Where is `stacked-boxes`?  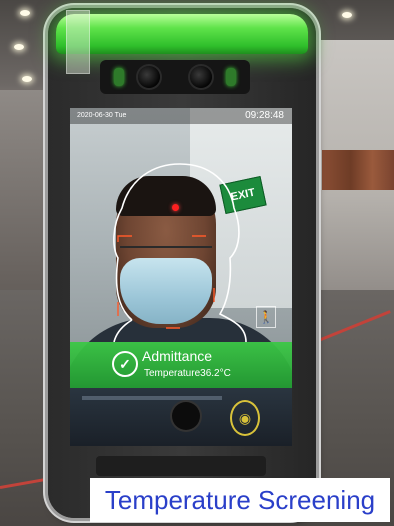 stacked-boxes is located at coordinates (358, 170).